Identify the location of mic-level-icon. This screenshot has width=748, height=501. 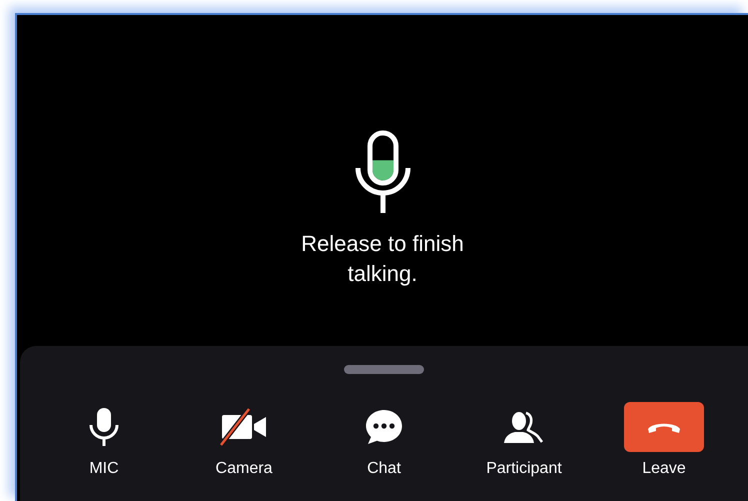
(382, 172).